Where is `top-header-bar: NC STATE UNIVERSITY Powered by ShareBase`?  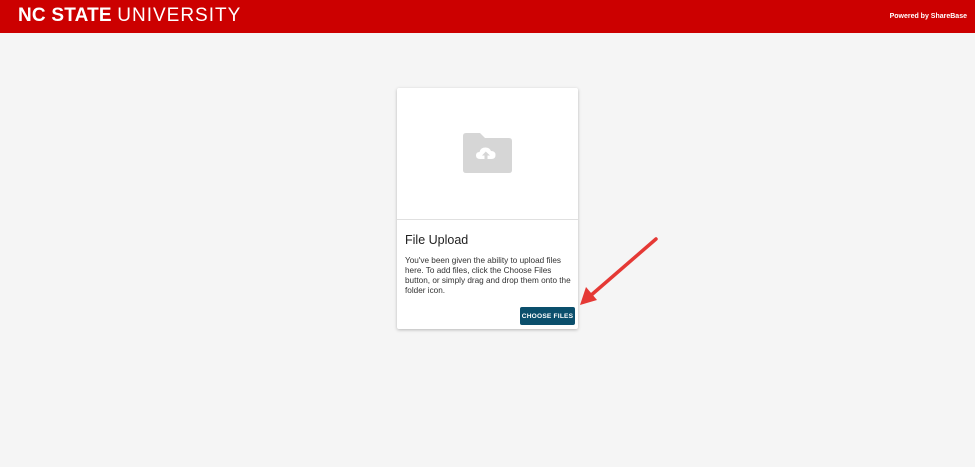 top-header-bar: NC STATE UNIVERSITY Powered by ShareBase is located at coordinates (487, 16).